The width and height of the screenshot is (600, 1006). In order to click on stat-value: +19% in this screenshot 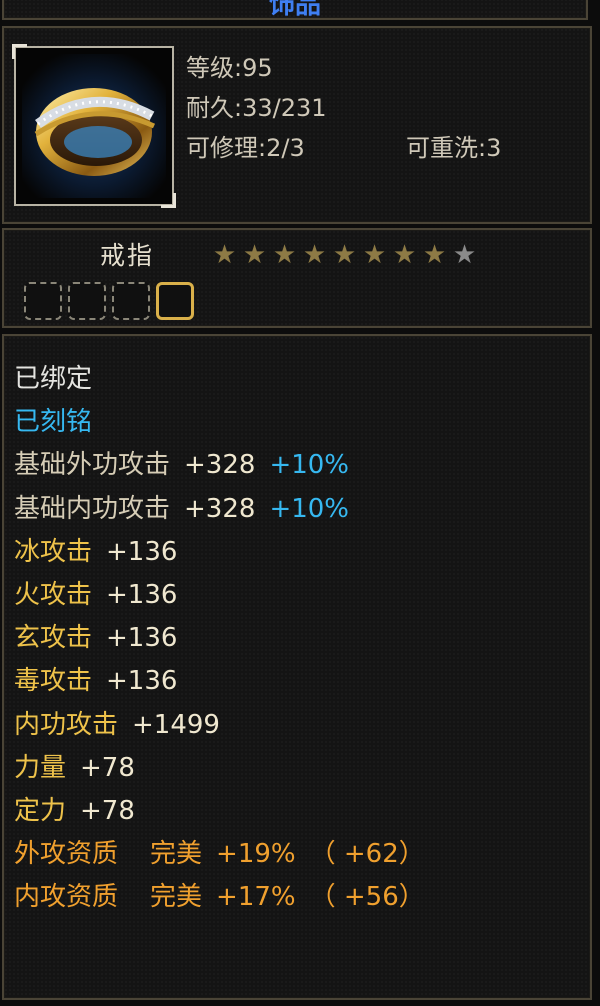, I will do `click(256, 854)`.